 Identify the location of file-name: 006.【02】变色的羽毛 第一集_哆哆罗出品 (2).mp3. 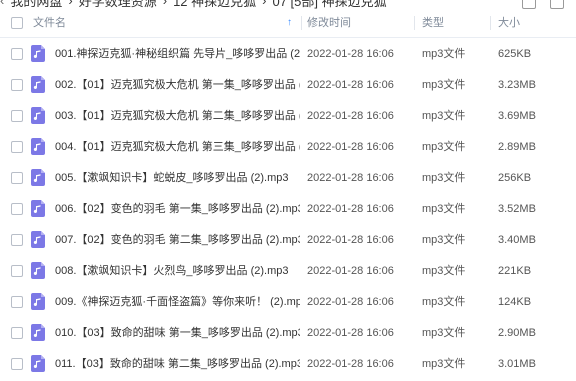
(177, 209).